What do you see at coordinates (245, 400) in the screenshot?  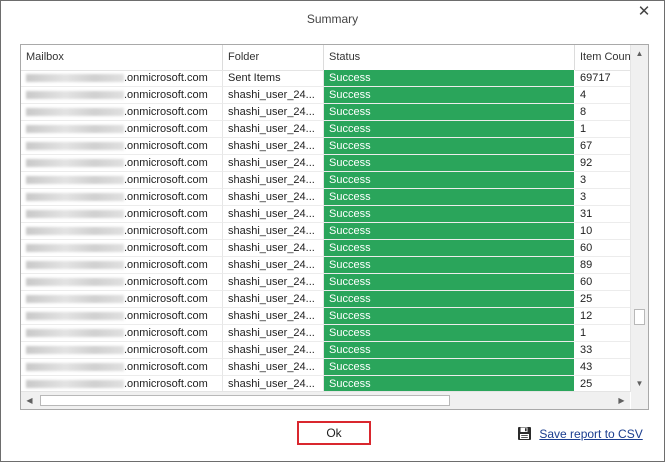 I see `horizontal-scroll-thumb` at bounding box center [245, 400].